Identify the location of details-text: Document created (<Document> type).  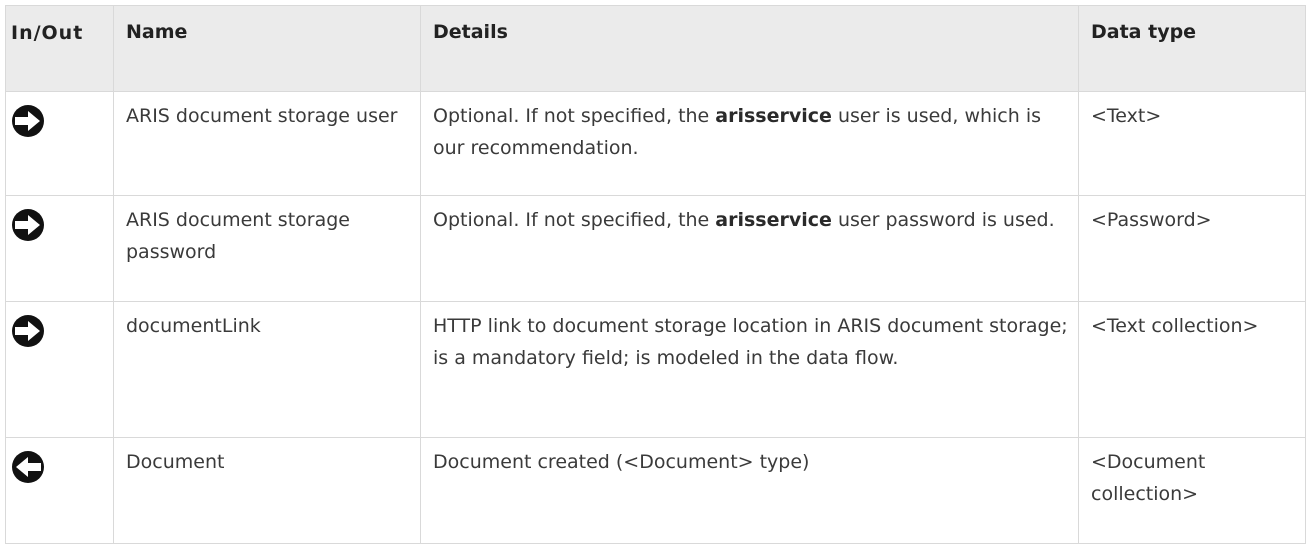
(621, 462).